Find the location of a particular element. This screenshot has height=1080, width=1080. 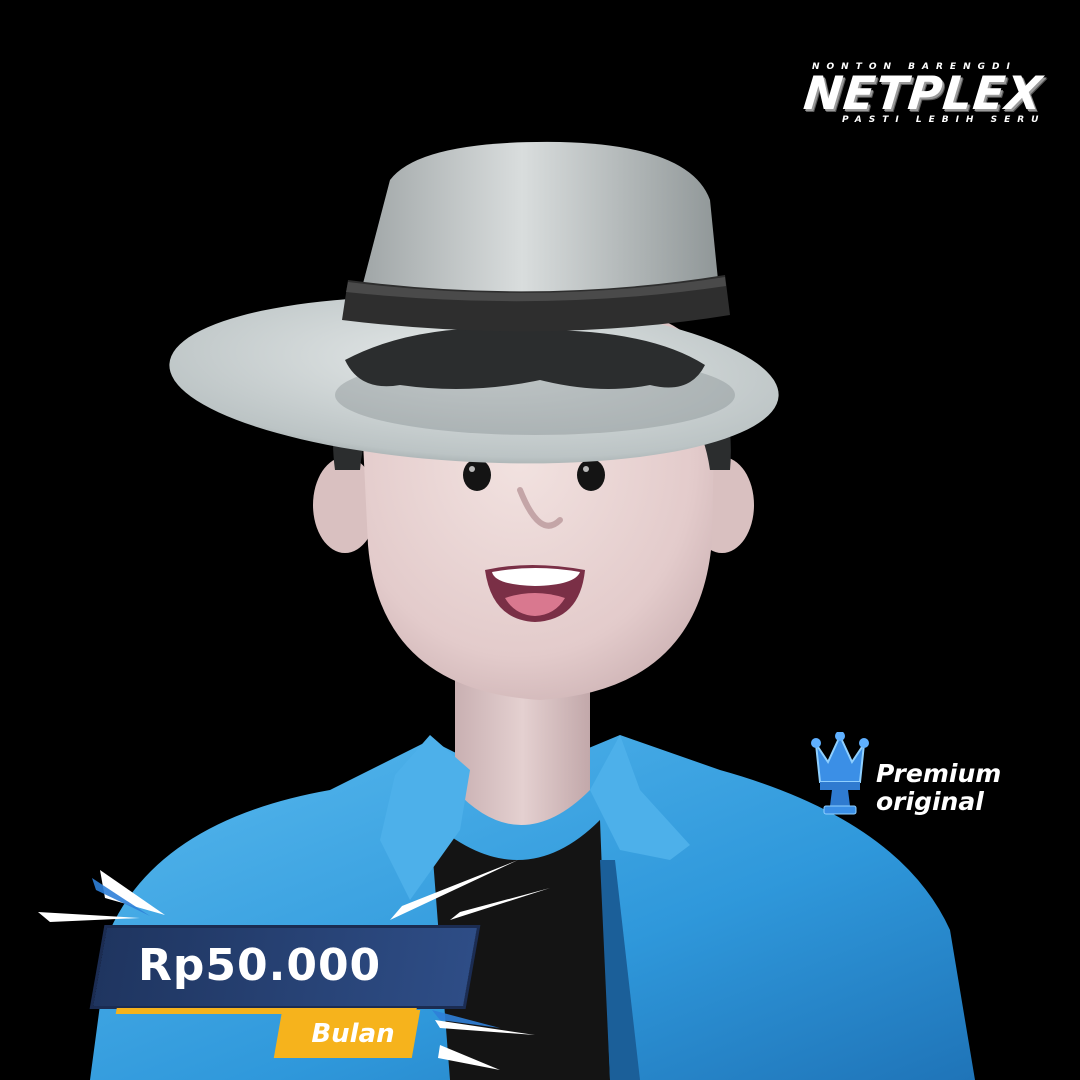

price-badge: Rp50.000 Bulan is located at coordinates (290, 965).